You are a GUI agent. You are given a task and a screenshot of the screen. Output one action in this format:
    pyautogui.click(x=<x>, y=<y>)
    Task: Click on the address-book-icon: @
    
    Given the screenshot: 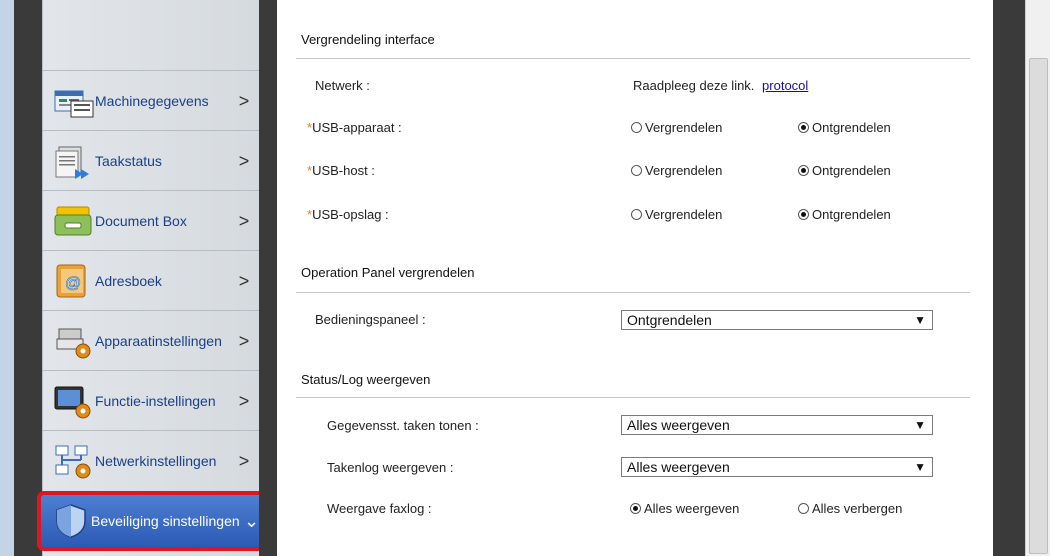 What is the action you would take?
    pyautogui.click(x=74, y=281)
    